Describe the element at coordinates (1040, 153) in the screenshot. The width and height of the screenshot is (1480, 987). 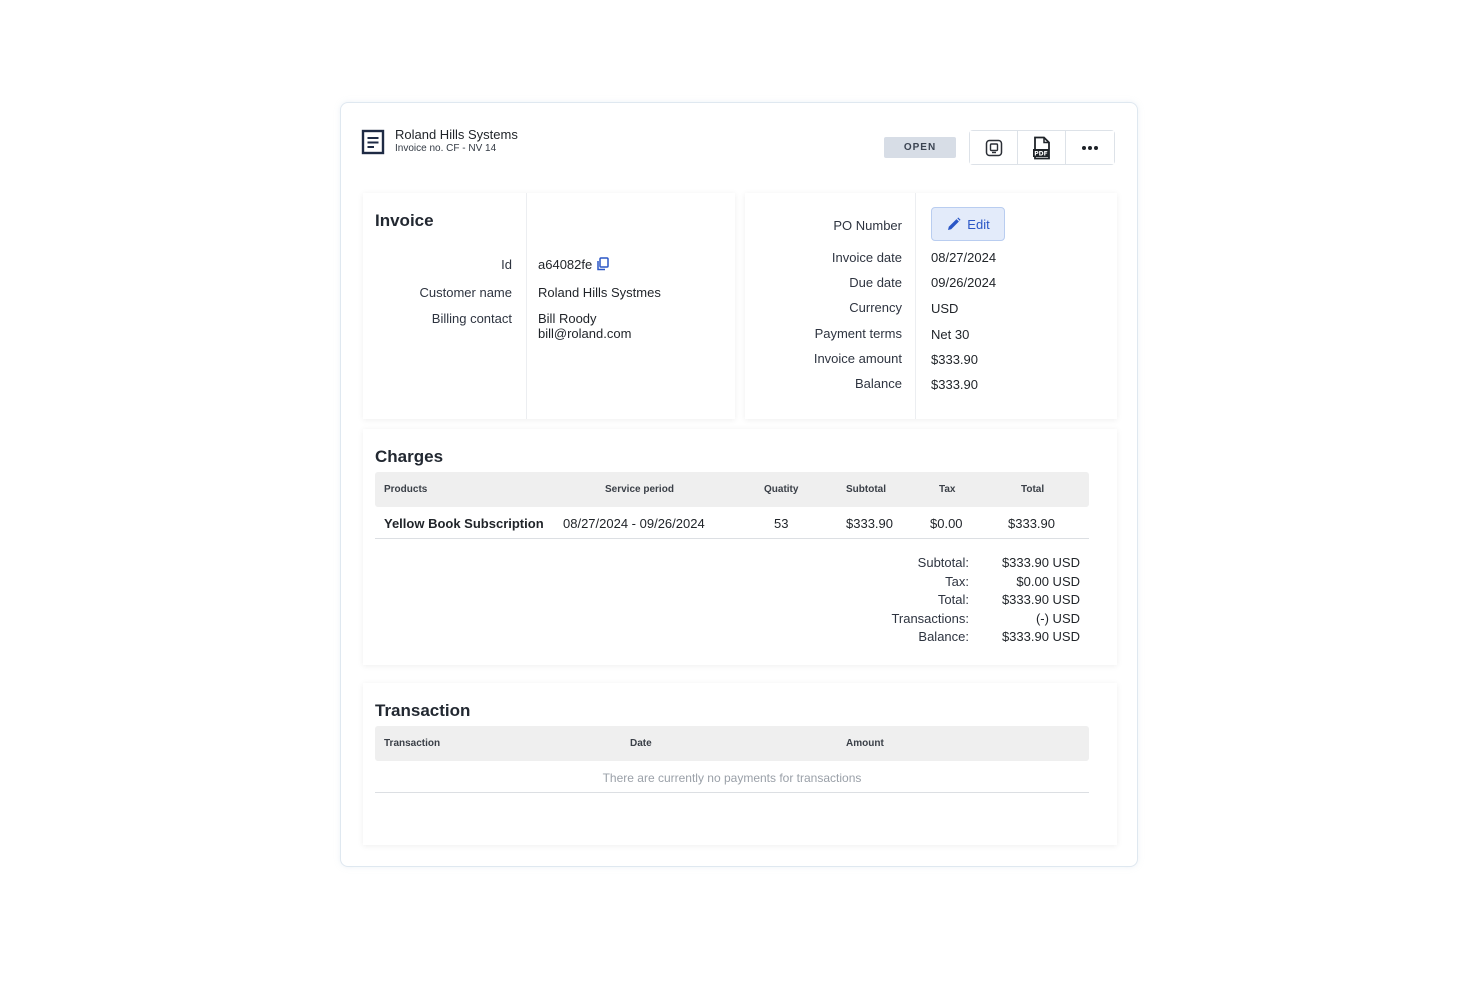
I see `pdf-icon-label: PDF` at that location.